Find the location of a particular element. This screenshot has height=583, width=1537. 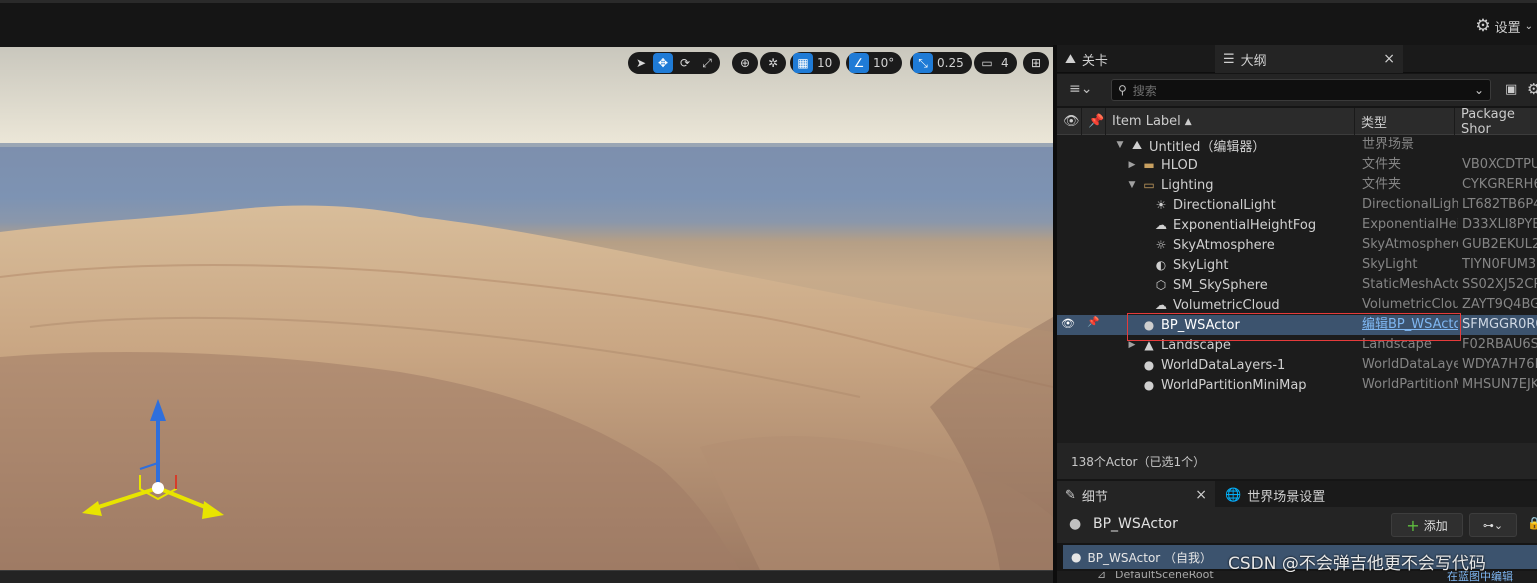

sort-ascending-icon: ▲ is located at coordinates (1188, 121).